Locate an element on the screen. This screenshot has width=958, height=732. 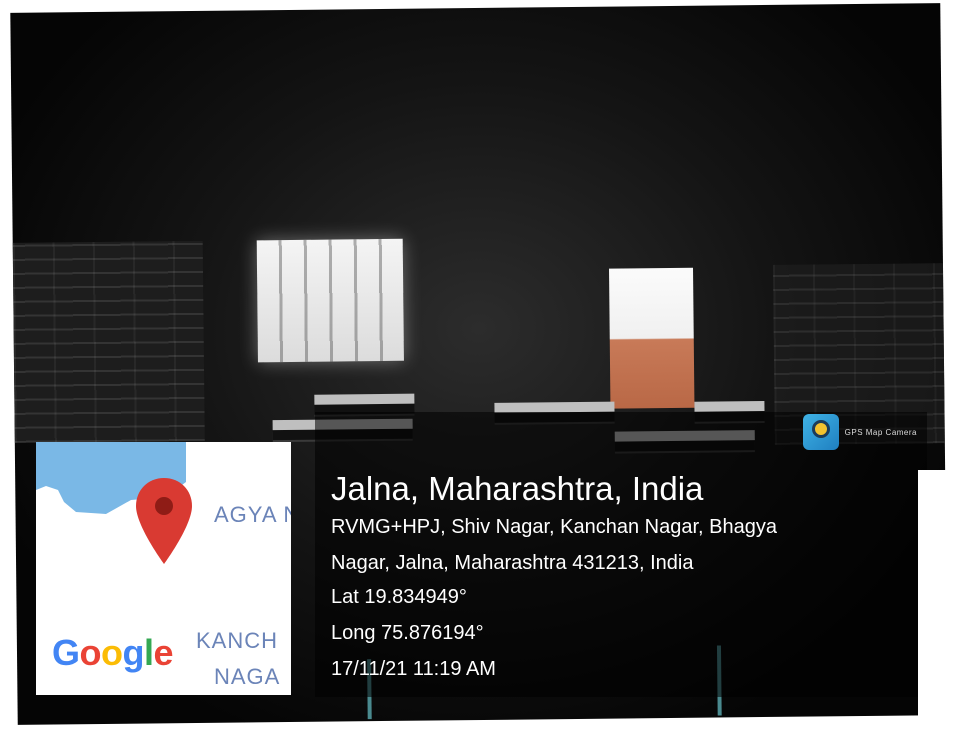
latitude: Lat 19.834949° is located at coordinates (399, 597).